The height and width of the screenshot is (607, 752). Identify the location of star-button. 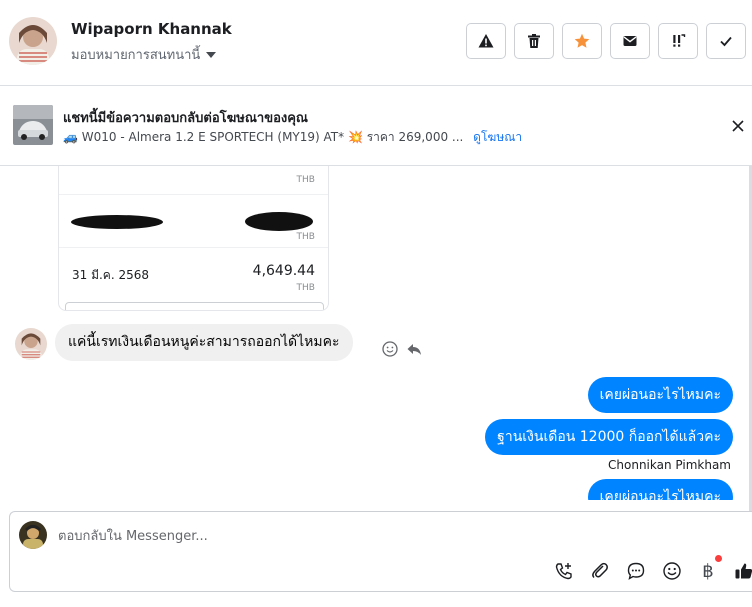
(582, 41).